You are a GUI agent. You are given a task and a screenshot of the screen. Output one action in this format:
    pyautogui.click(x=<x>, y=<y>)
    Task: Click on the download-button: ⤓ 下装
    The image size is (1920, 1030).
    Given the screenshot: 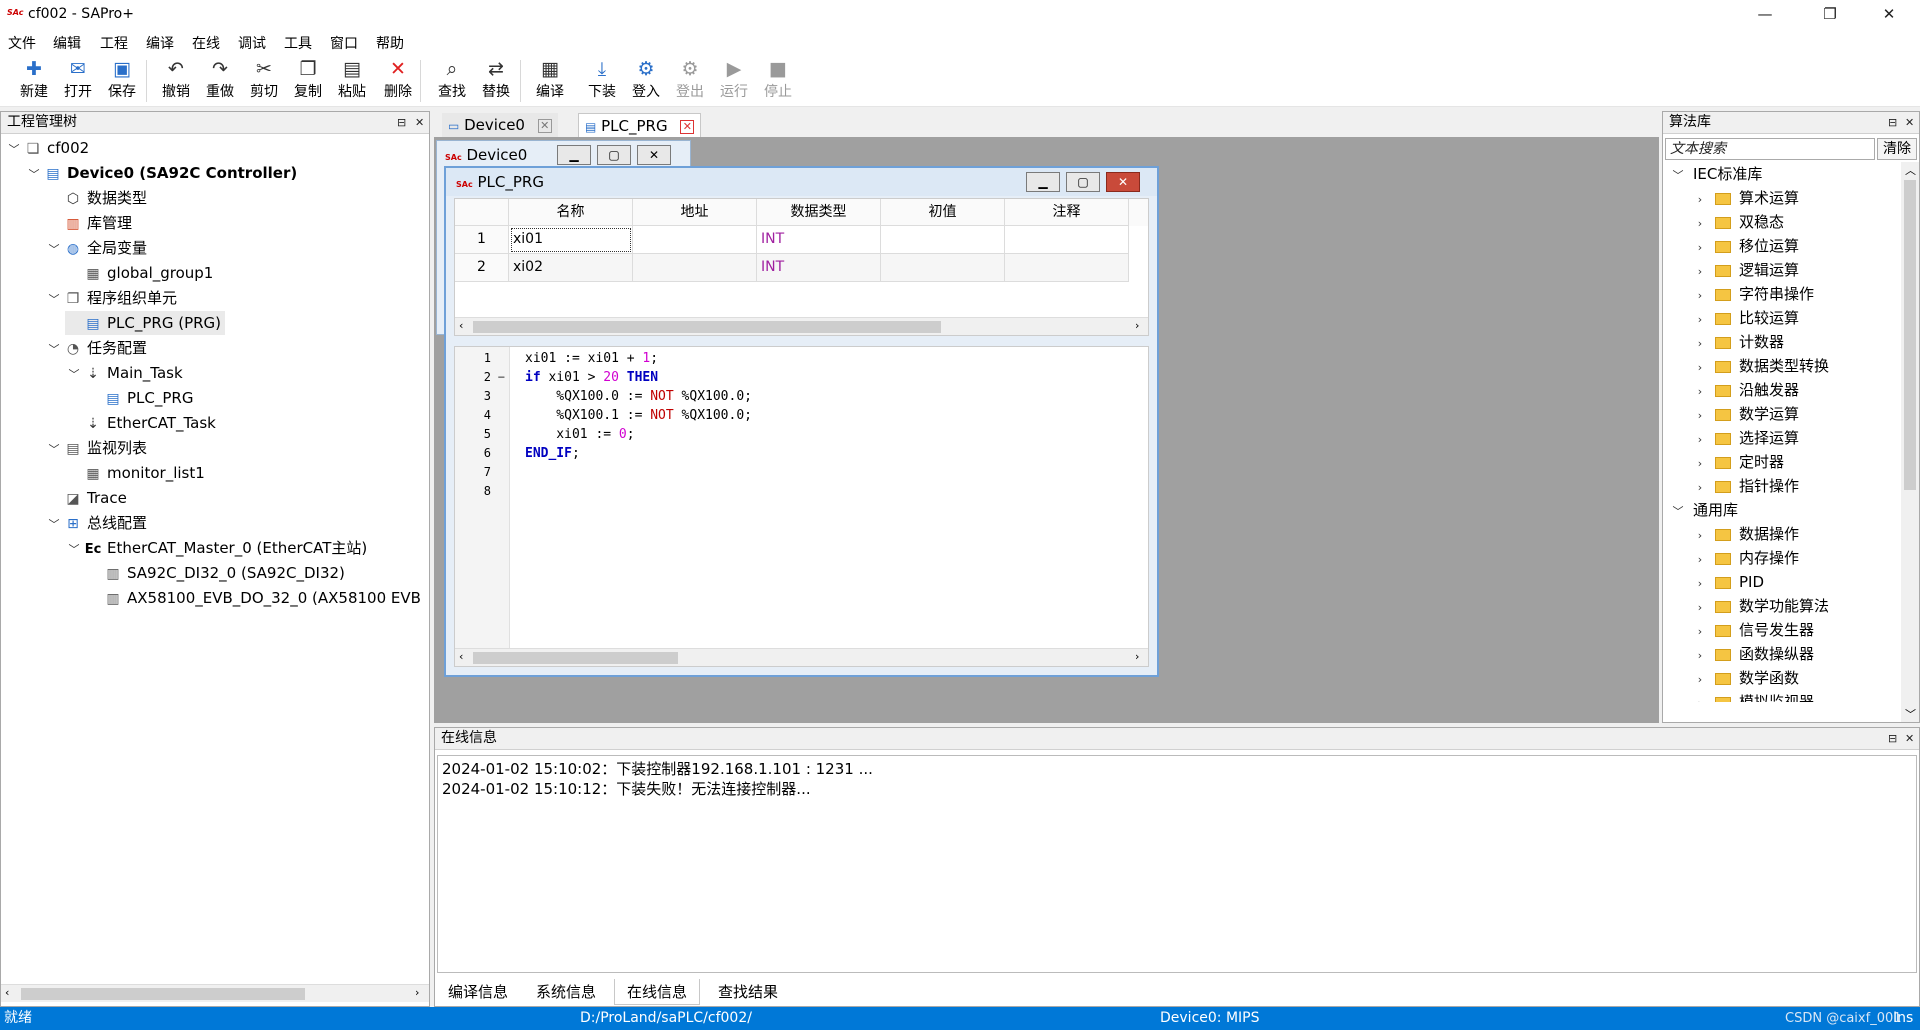 What is the action you would take?
    pyautogui.click(x=602, y=81)
    